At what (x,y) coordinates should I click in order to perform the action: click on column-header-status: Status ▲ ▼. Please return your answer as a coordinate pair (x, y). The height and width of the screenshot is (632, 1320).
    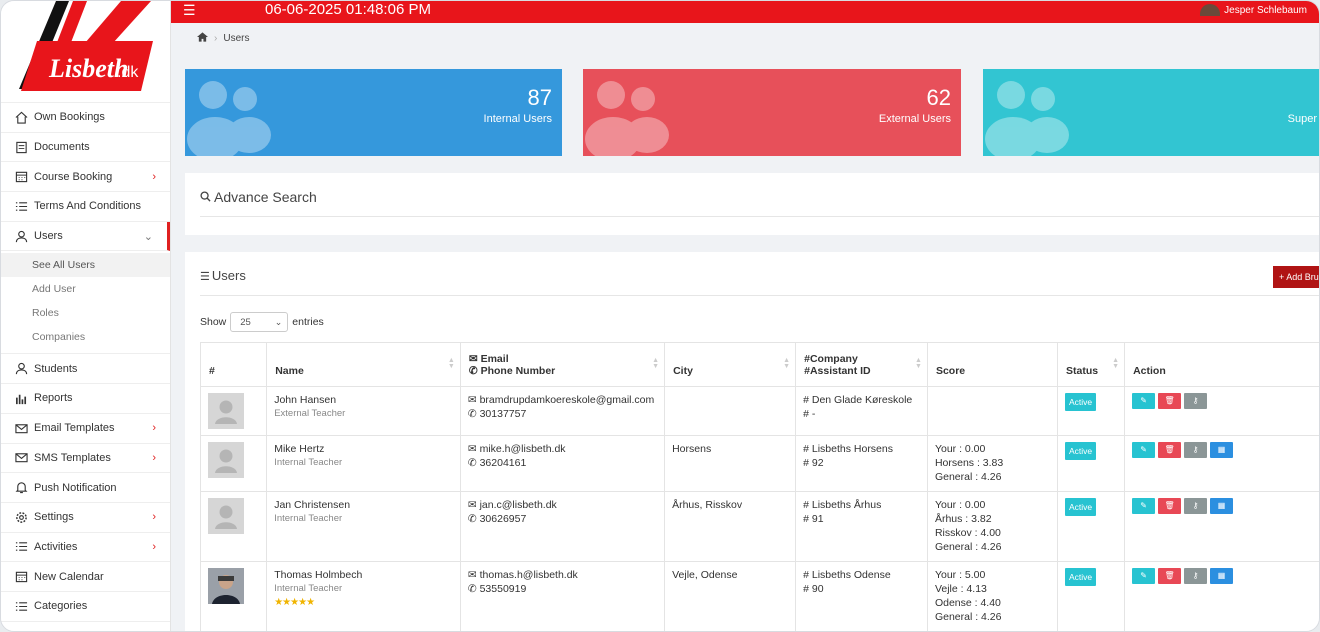
    Looking at the image, I should click on (1091, 364).